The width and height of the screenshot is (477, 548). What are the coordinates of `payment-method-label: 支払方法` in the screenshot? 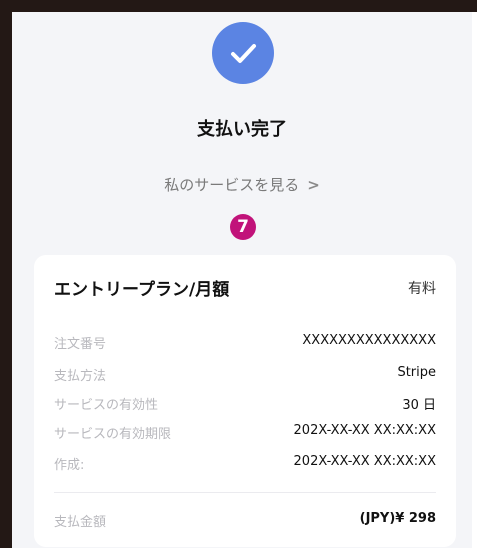 It's located at (80, 376).